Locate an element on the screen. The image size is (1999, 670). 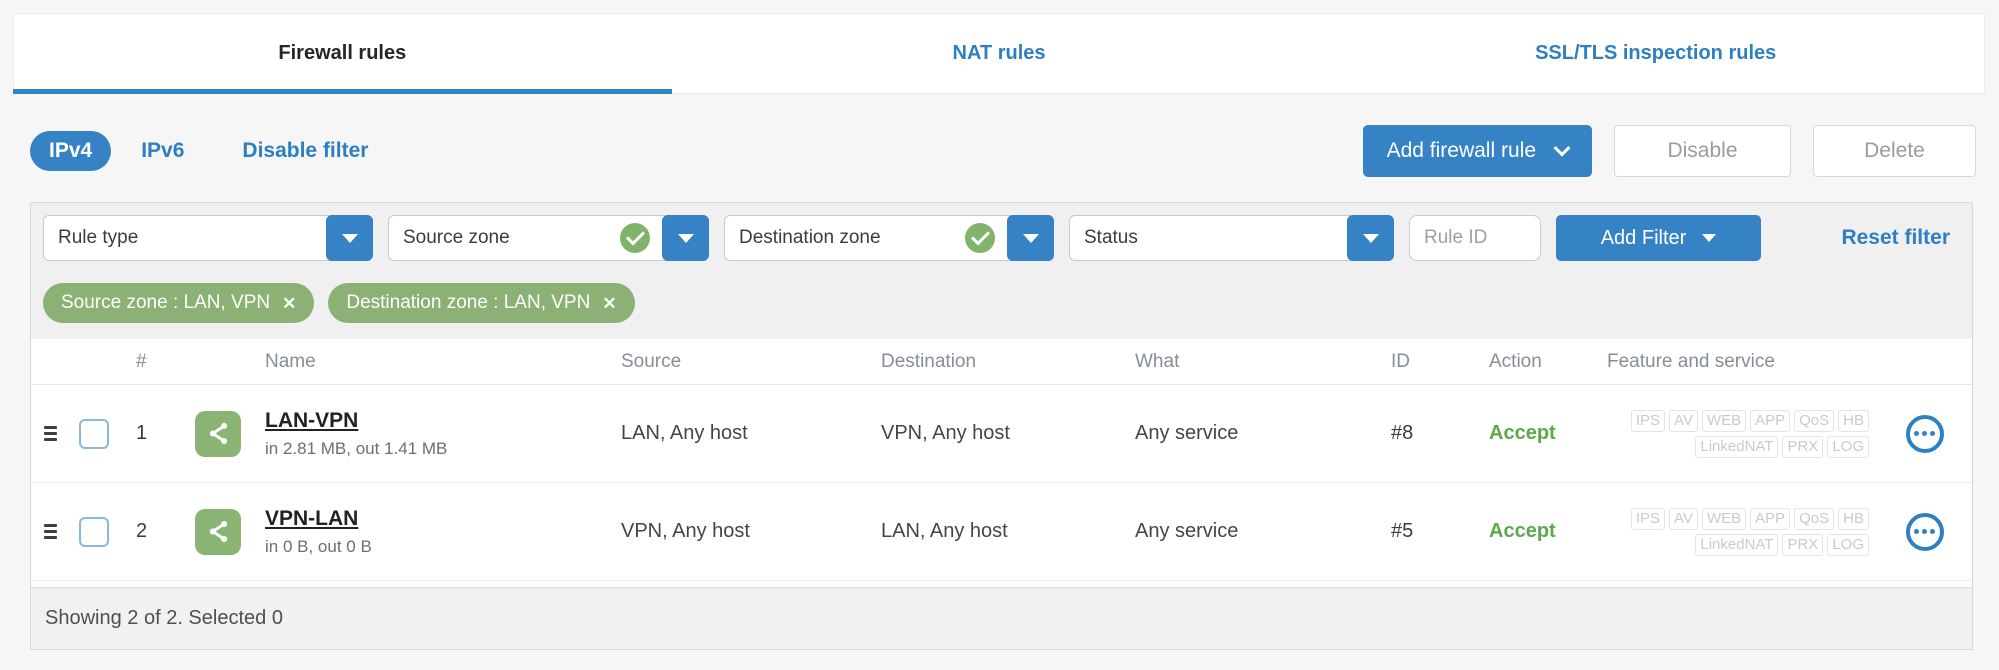
rule-name-link: VPN-LAN is located at coordinates (318, 519).